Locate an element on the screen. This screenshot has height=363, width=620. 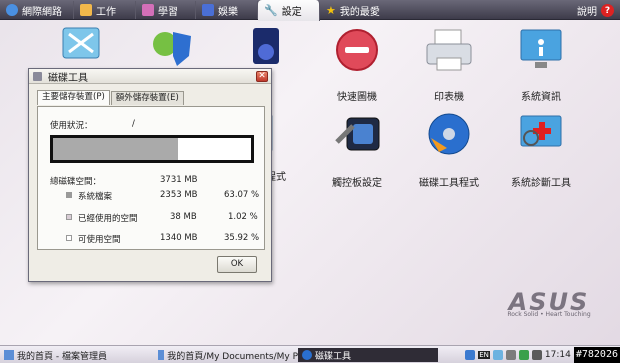
dialog-title: 磁碟工具 is located at coordinates (68, 78).